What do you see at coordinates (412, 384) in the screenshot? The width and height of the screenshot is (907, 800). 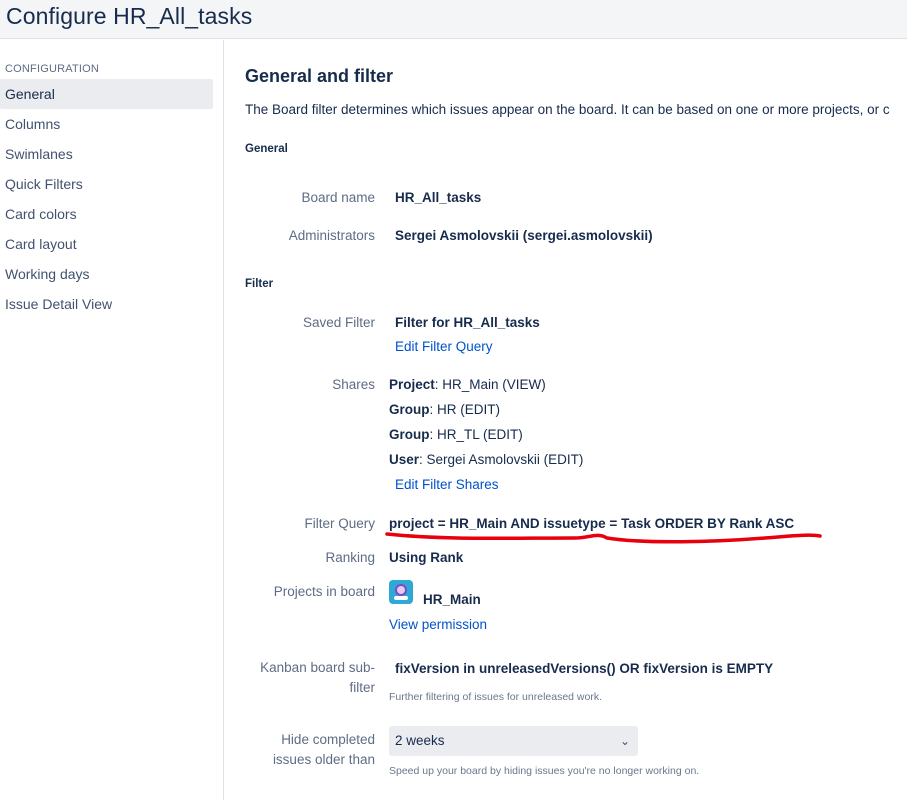 I see `share-type: Project` at bounding box center [412, 384].